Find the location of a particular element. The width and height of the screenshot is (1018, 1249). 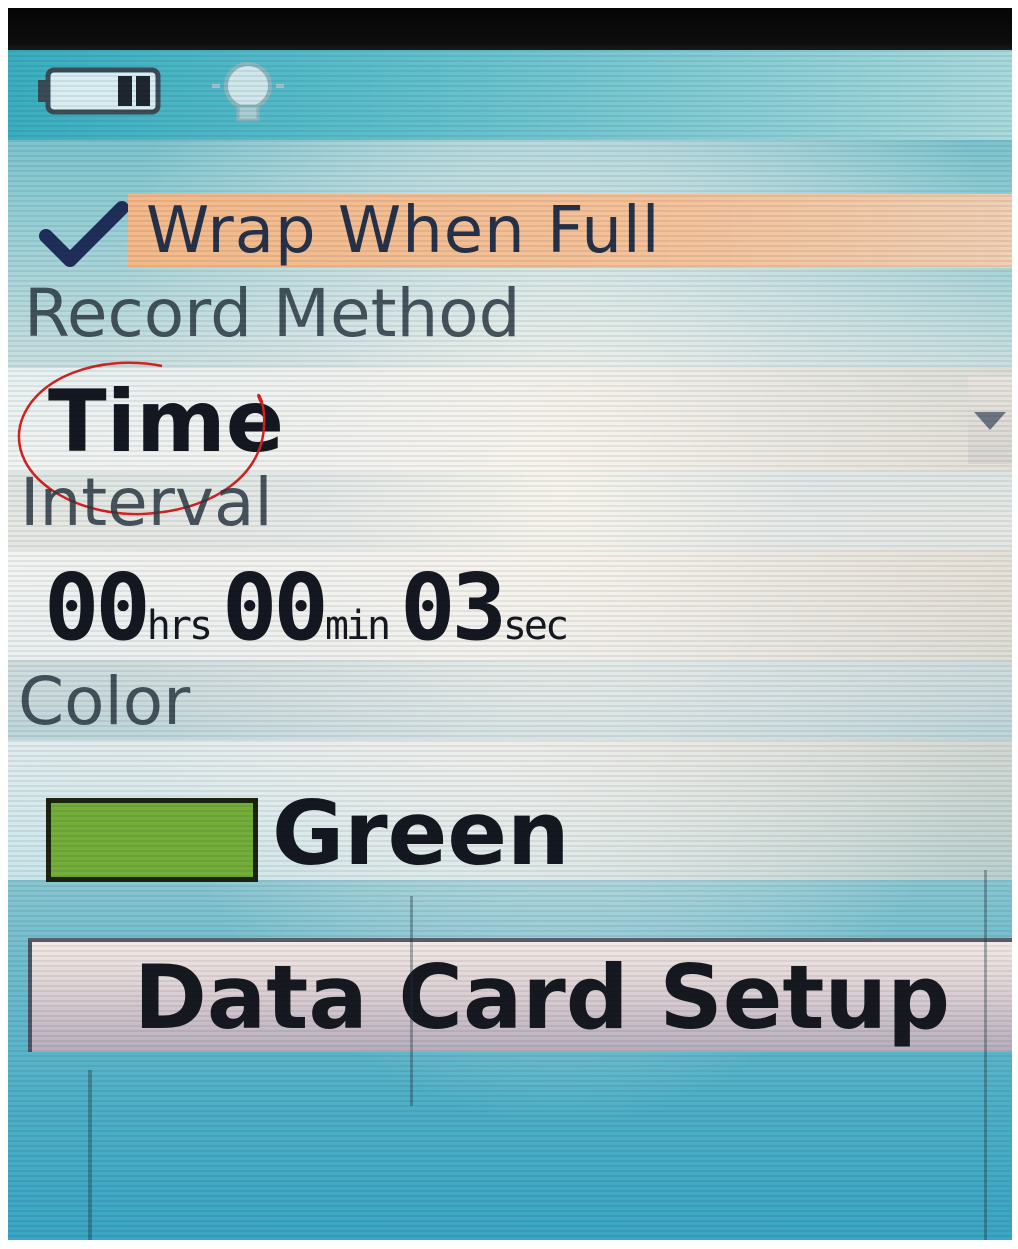

check-icon is located at coordinates (83, 235).